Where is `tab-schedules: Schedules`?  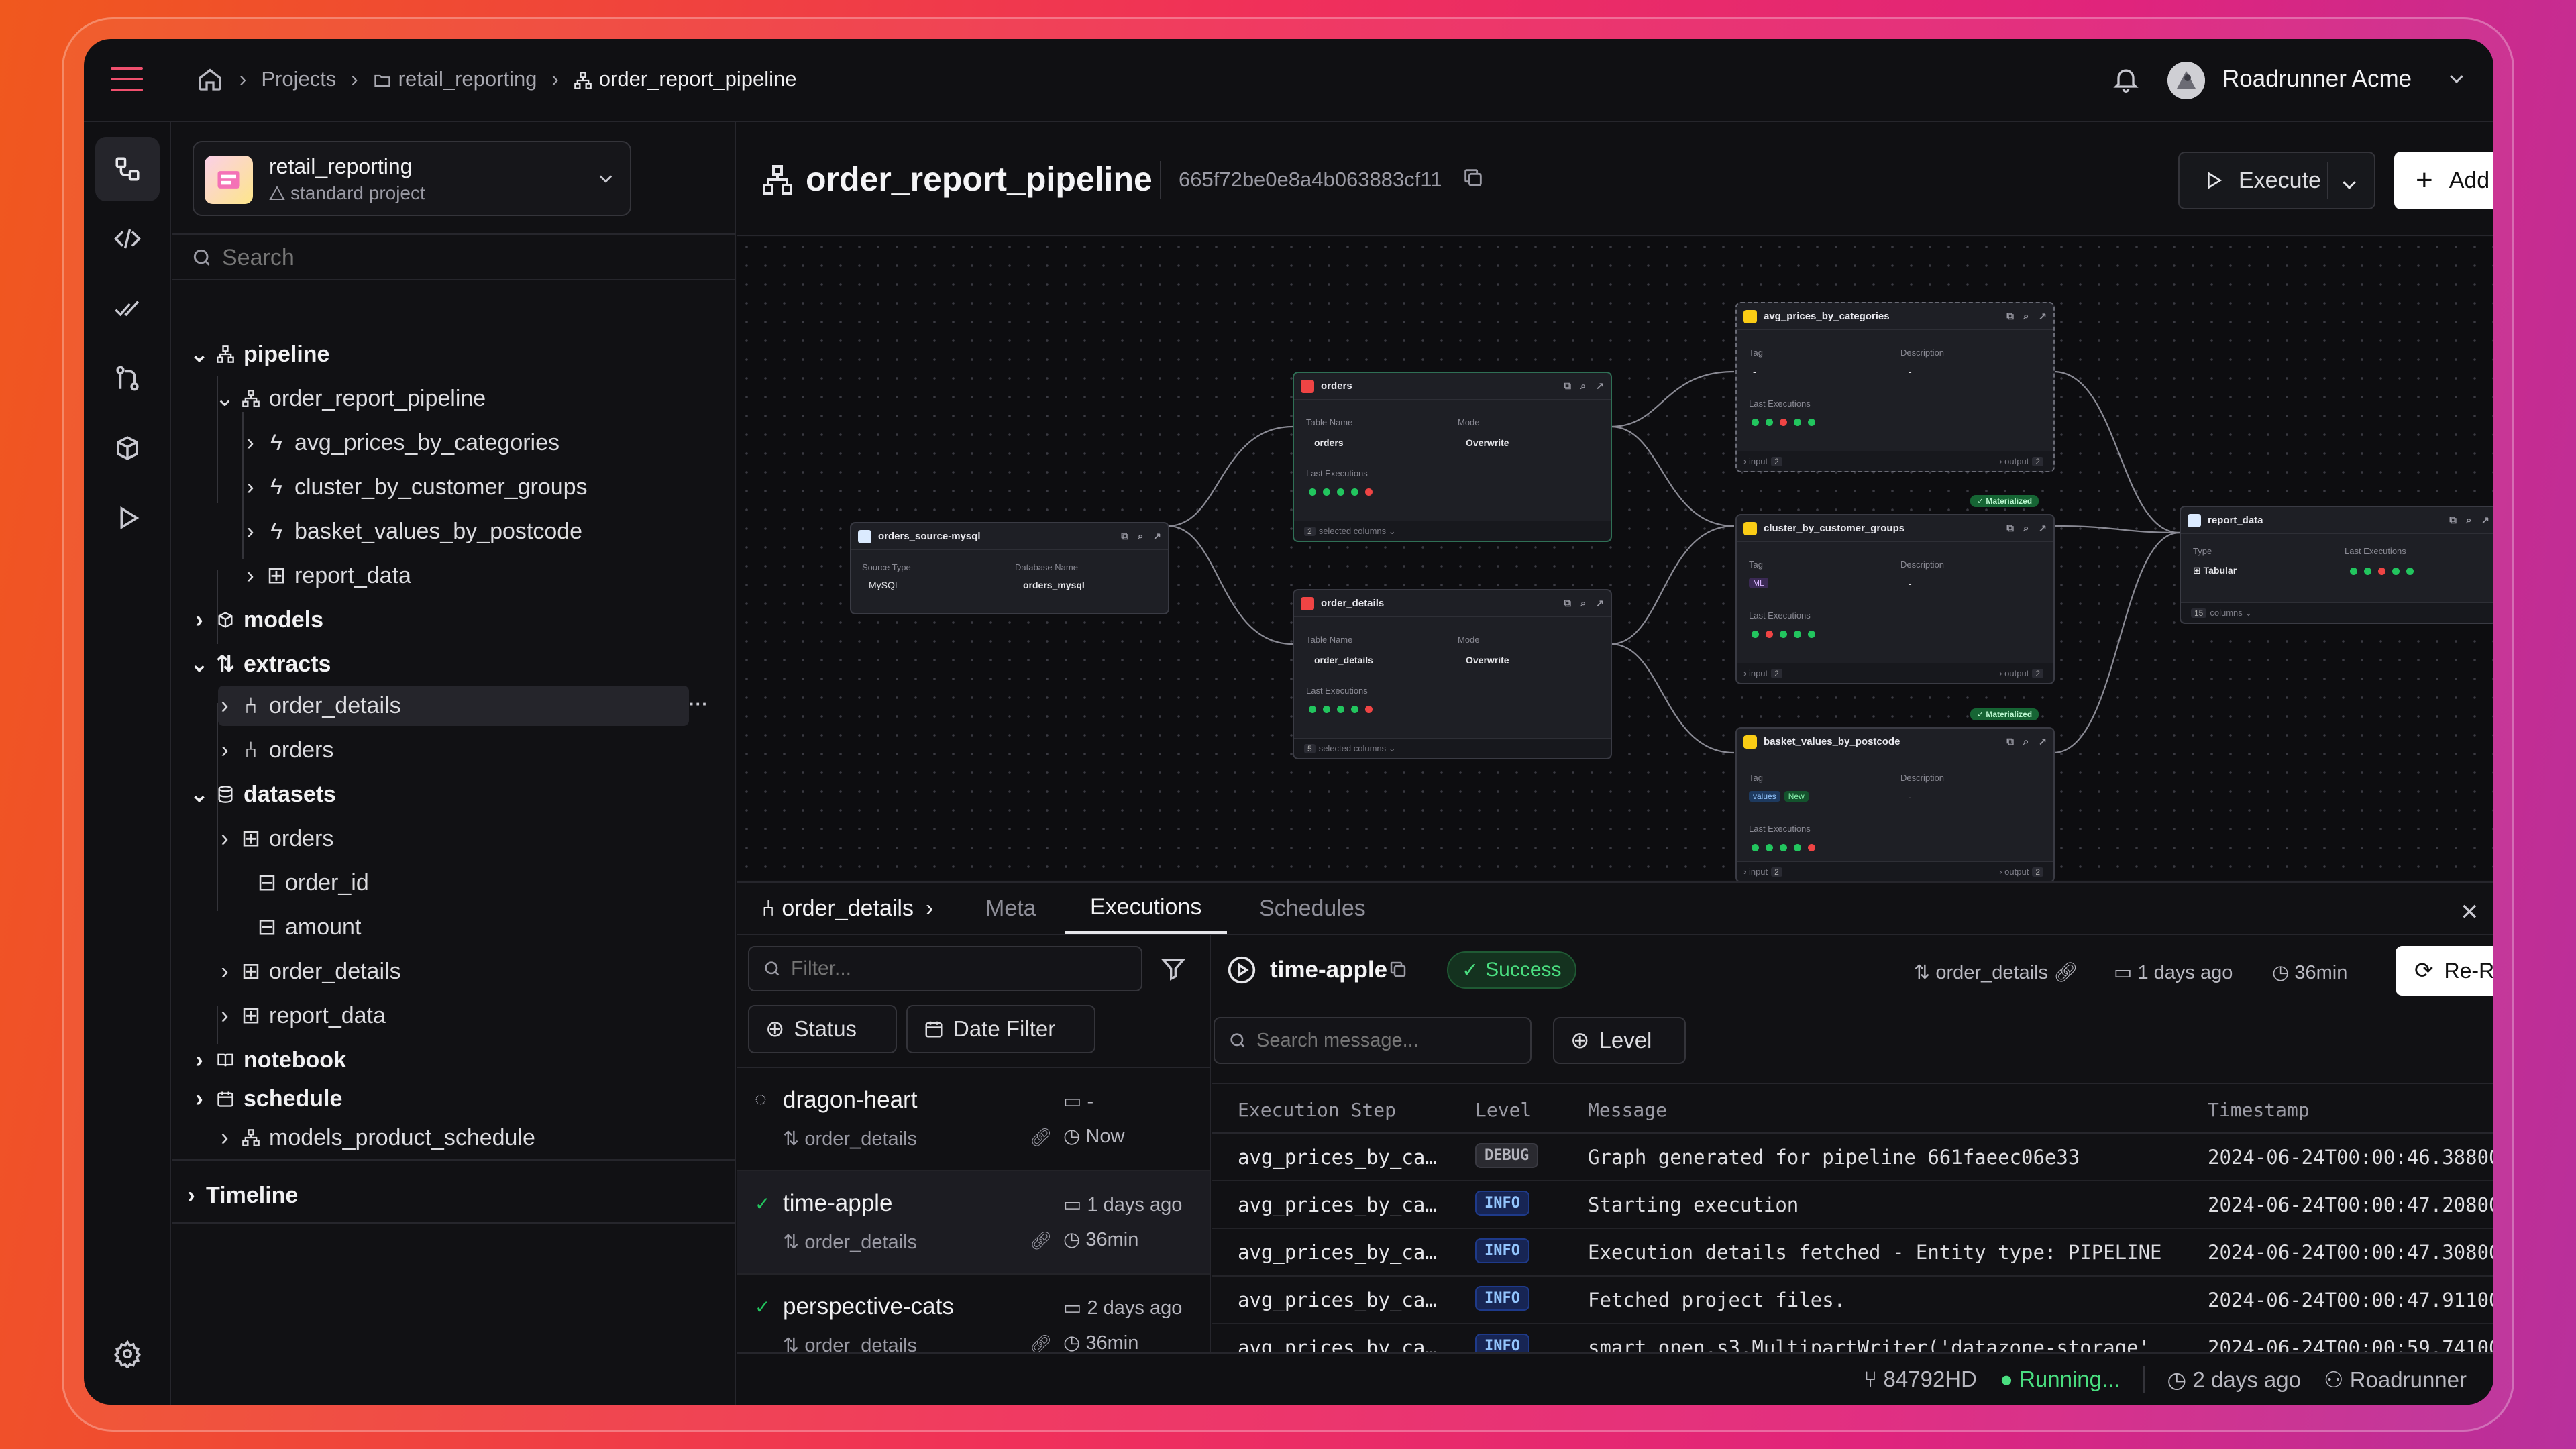
tab-schedules: Schedules is located at coordinates (1312, 908).